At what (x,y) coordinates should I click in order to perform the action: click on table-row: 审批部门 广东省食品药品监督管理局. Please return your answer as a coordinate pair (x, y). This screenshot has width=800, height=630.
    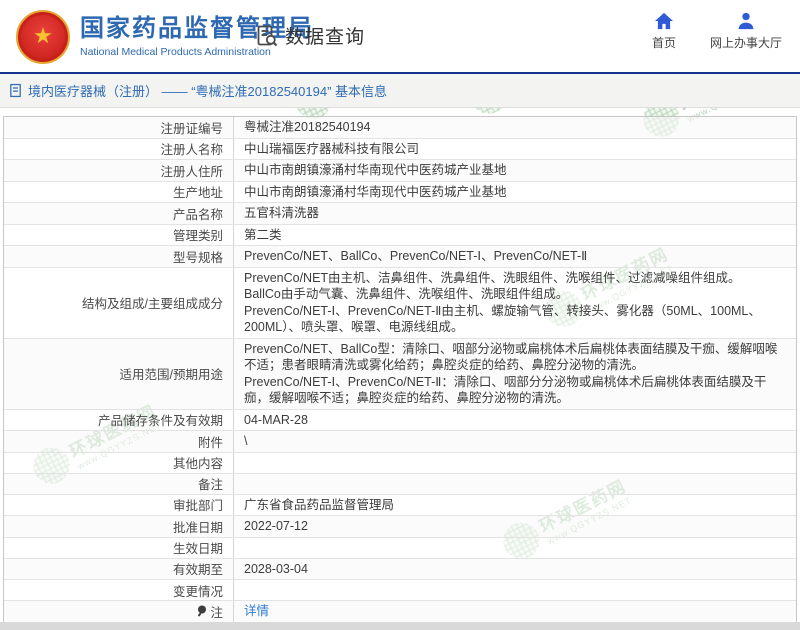
    Looking at the image, I should click on (400, 505).